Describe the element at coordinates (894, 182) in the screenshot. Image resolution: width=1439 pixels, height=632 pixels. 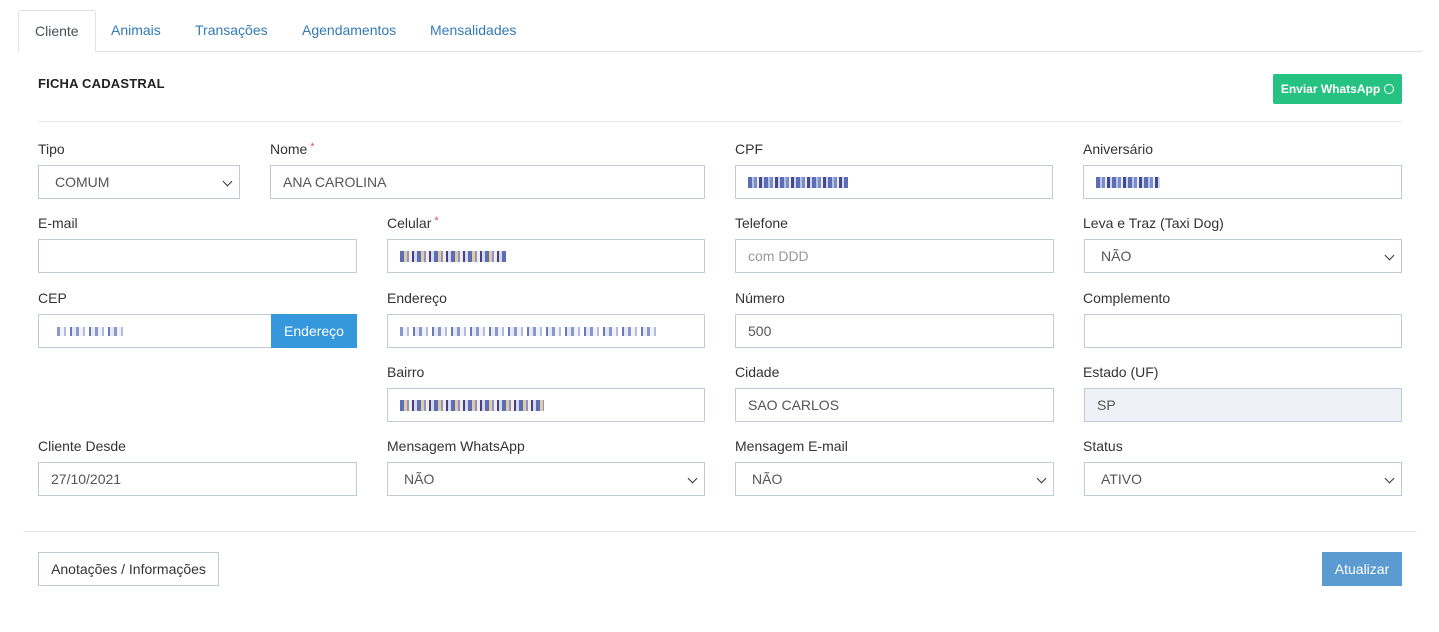
I see `cpf-input` at that location.